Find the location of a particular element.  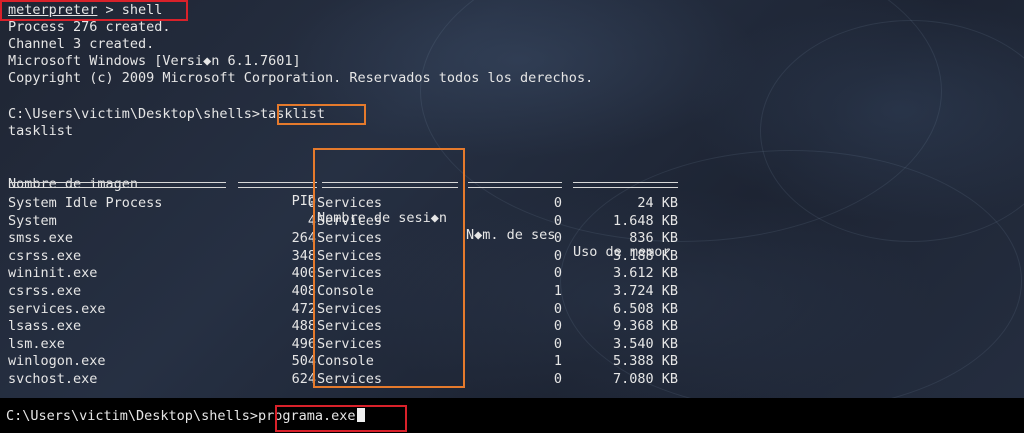

table-row: lsass.exe 488 Services 0 9.368 KB is located at coordinates (508, 326).